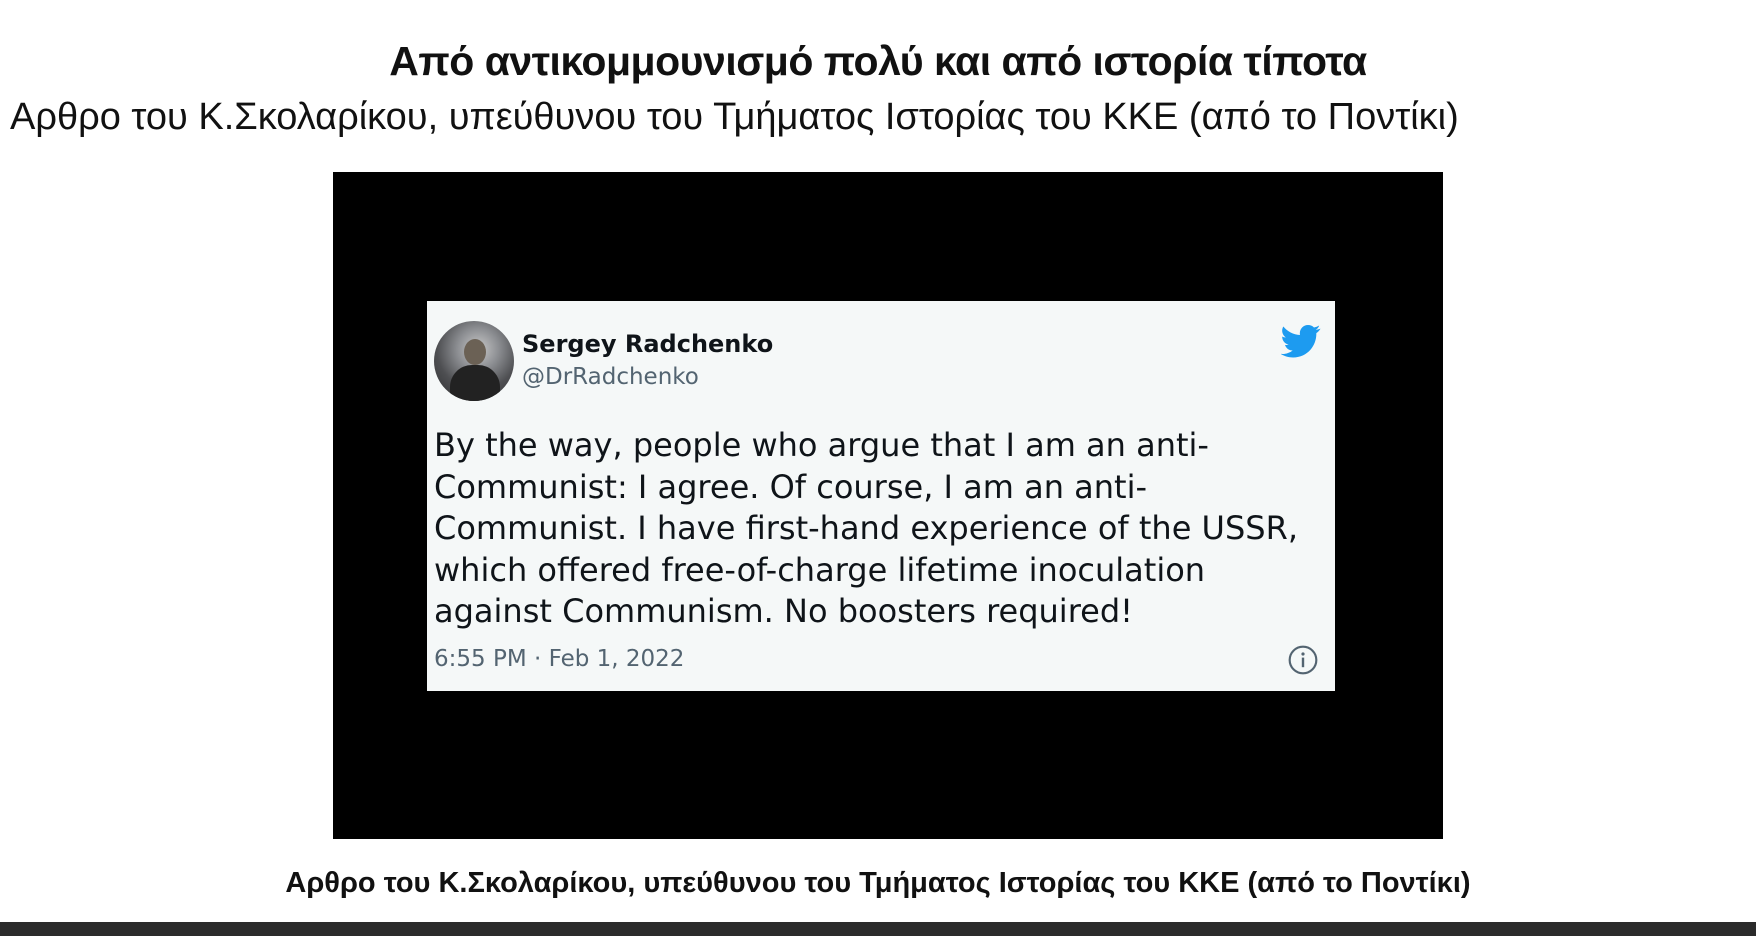 Image resolution: width=1756 pixels, height=936 pixels. What do you see at coordinates (474, 361) in the screenshot?
I see `avatar` at bounding box center [474, 361].